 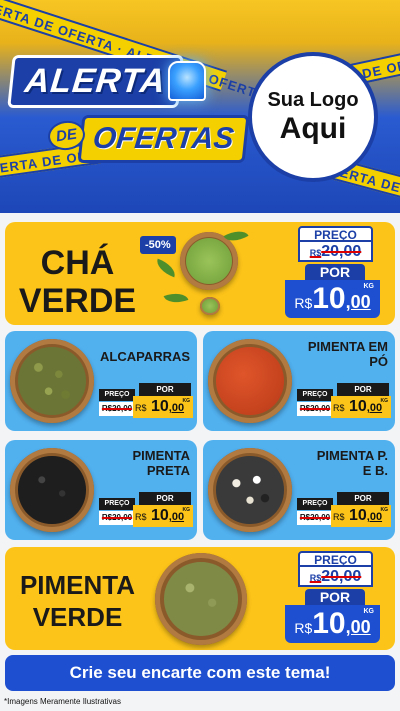 What do you see at coordinates (250, 490) in the screenshot?
I see `product-image-pimenta-pb` at bounding box center [250, 490].